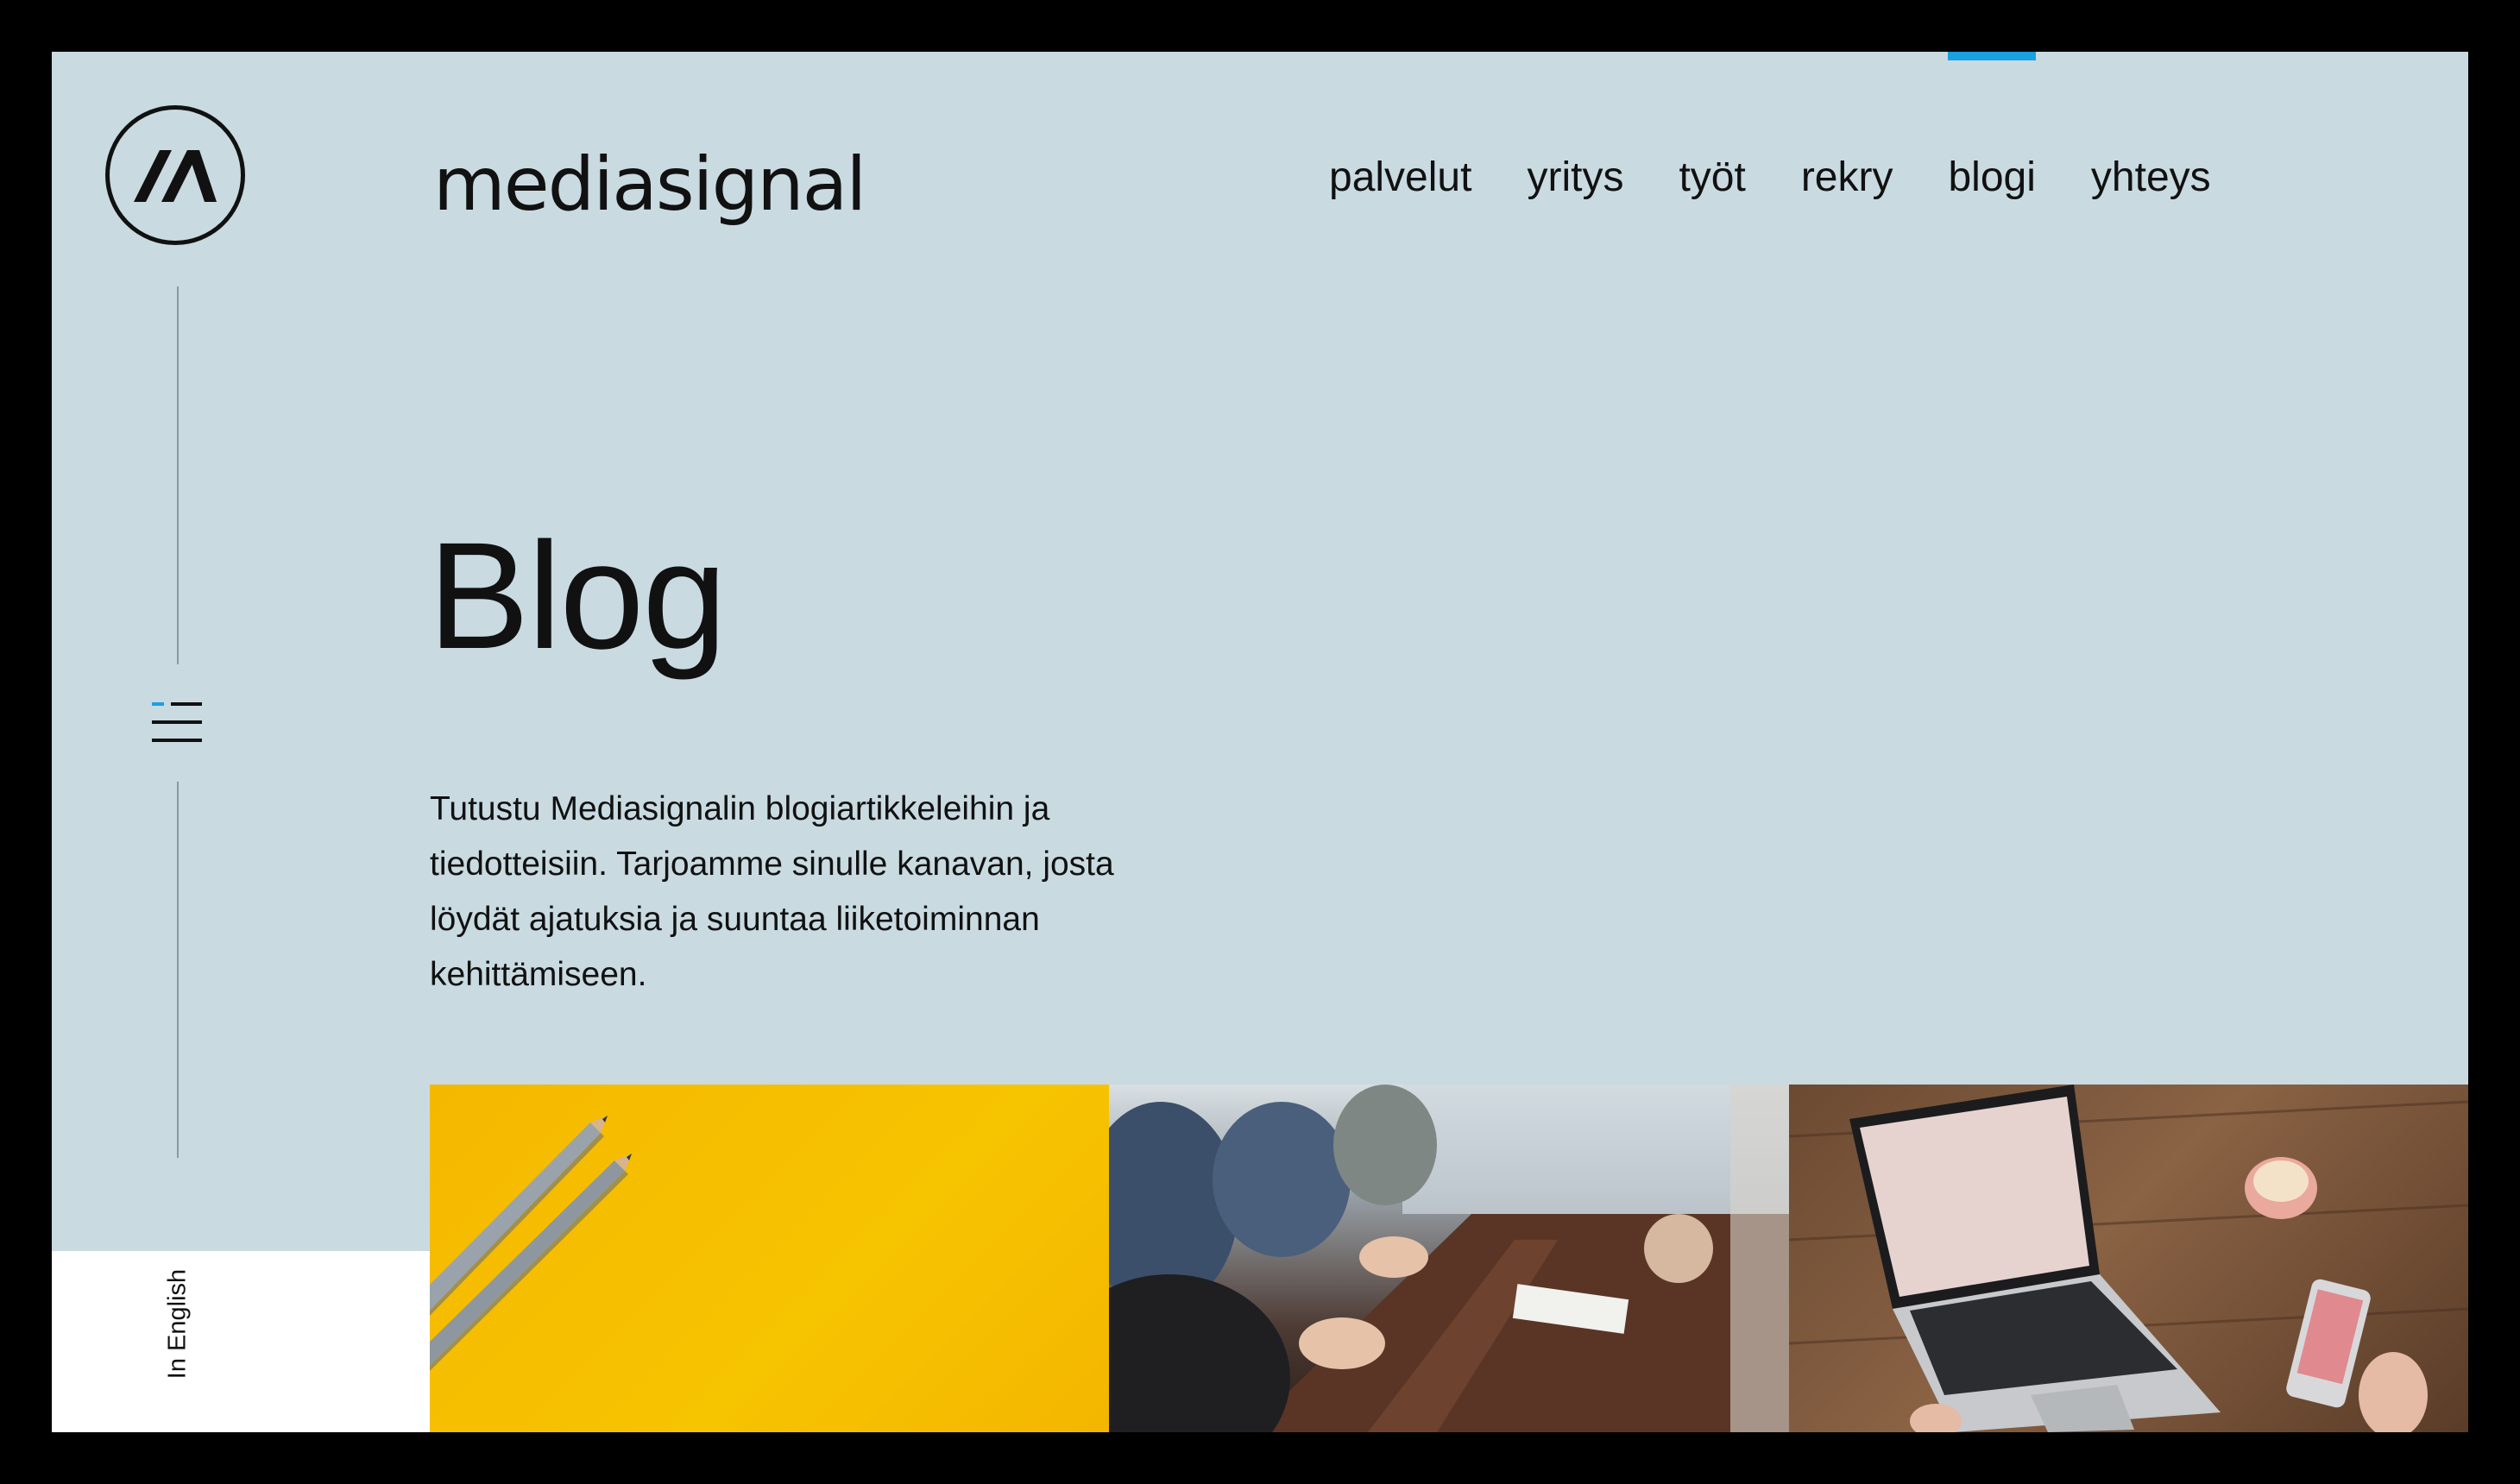 The image size is (2520, 1484). Describe the element at coordinates (1575, 177) in the screenshot. I see `nav-item-yritys: yritys` at that location.